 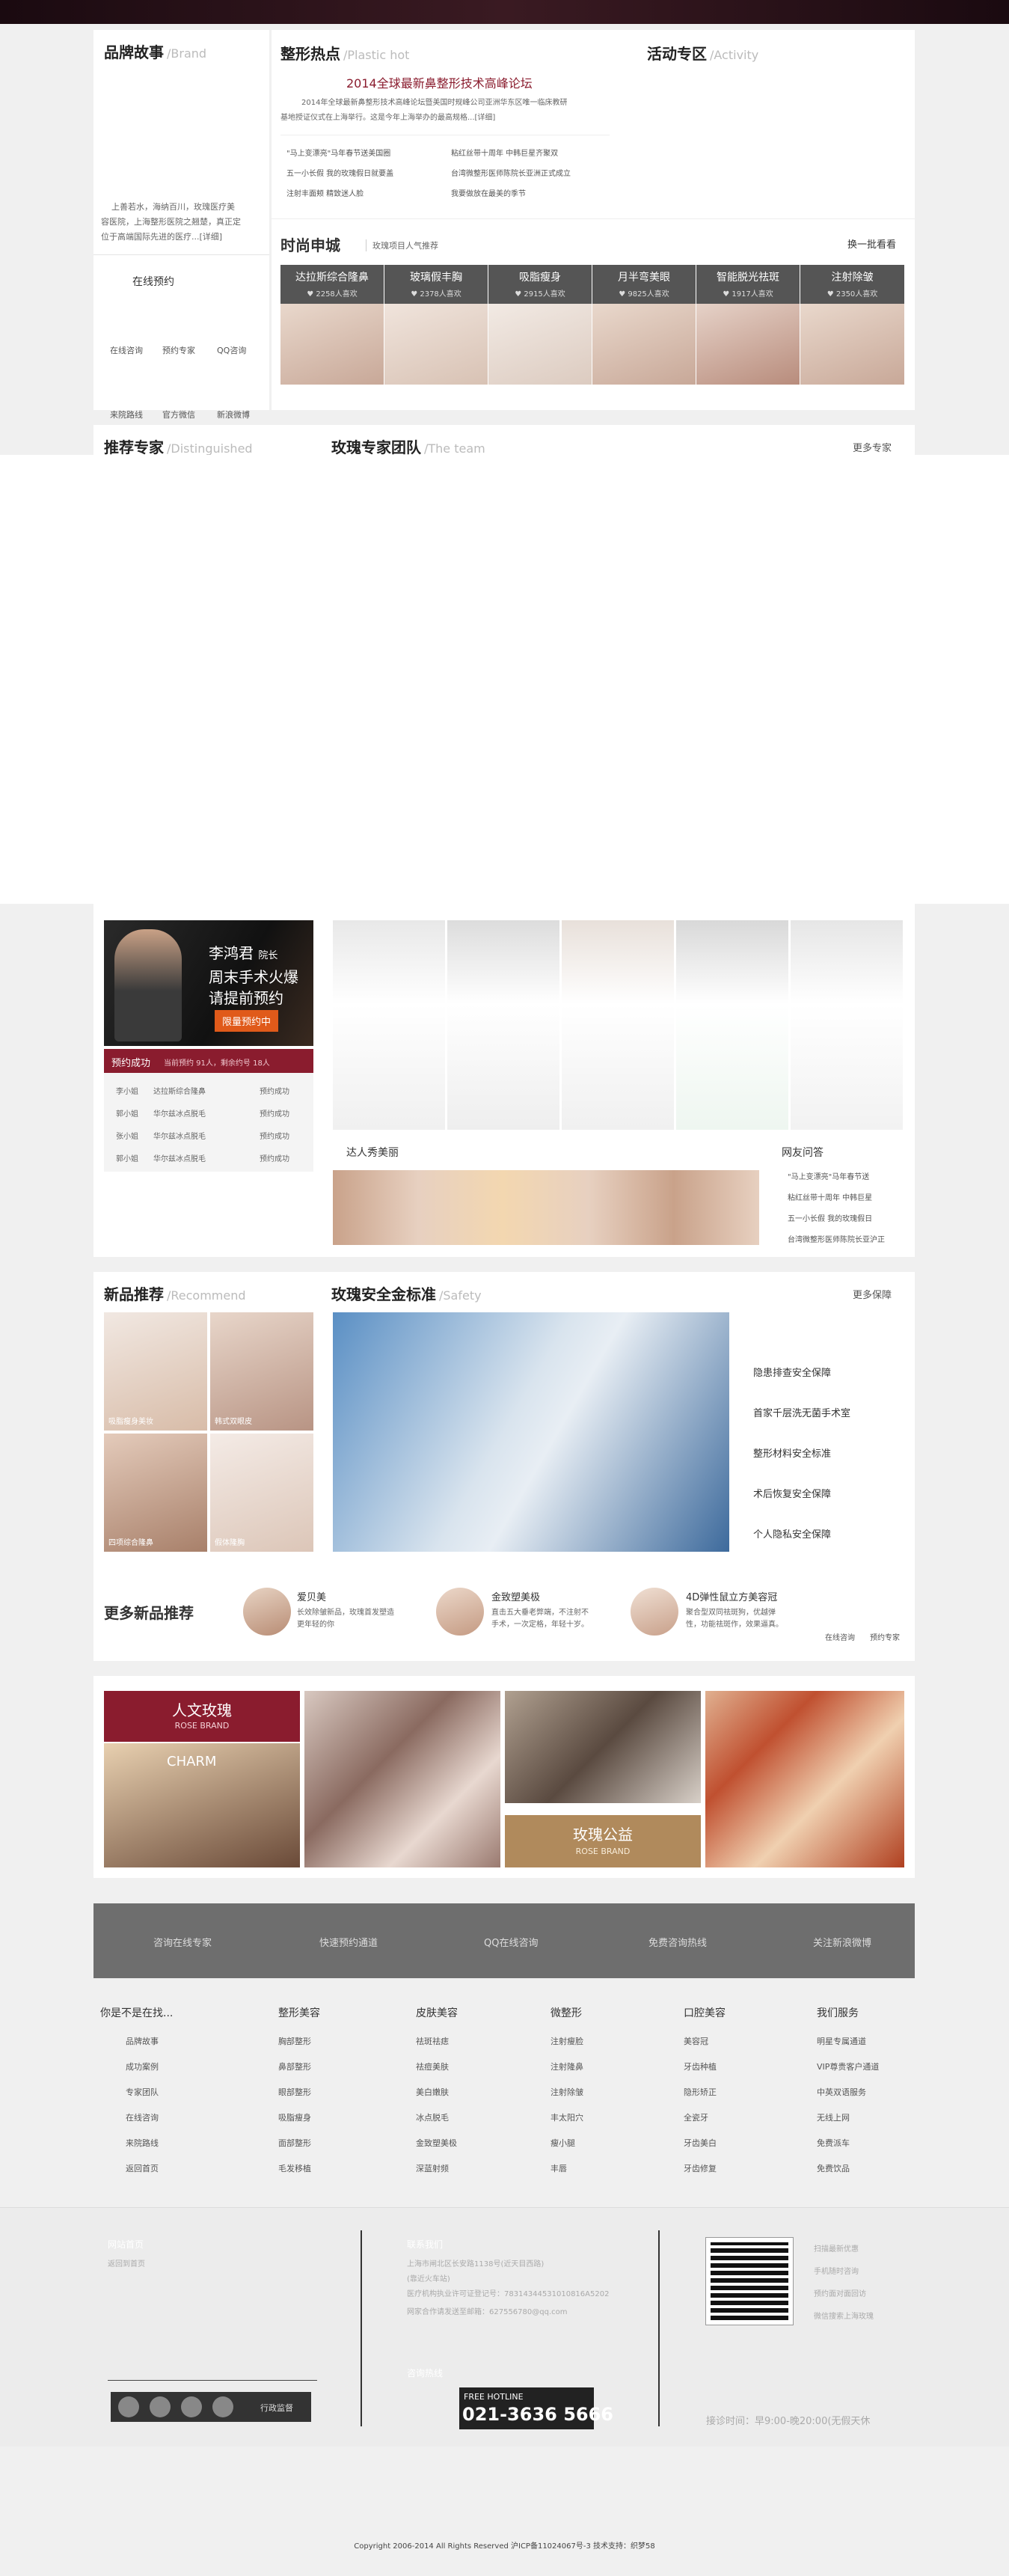 What do you see at coordinates (261, 1371) in the screenshot?
I see `recommend-image: 韩式双眼皮` at bounding box center [261, 1371].